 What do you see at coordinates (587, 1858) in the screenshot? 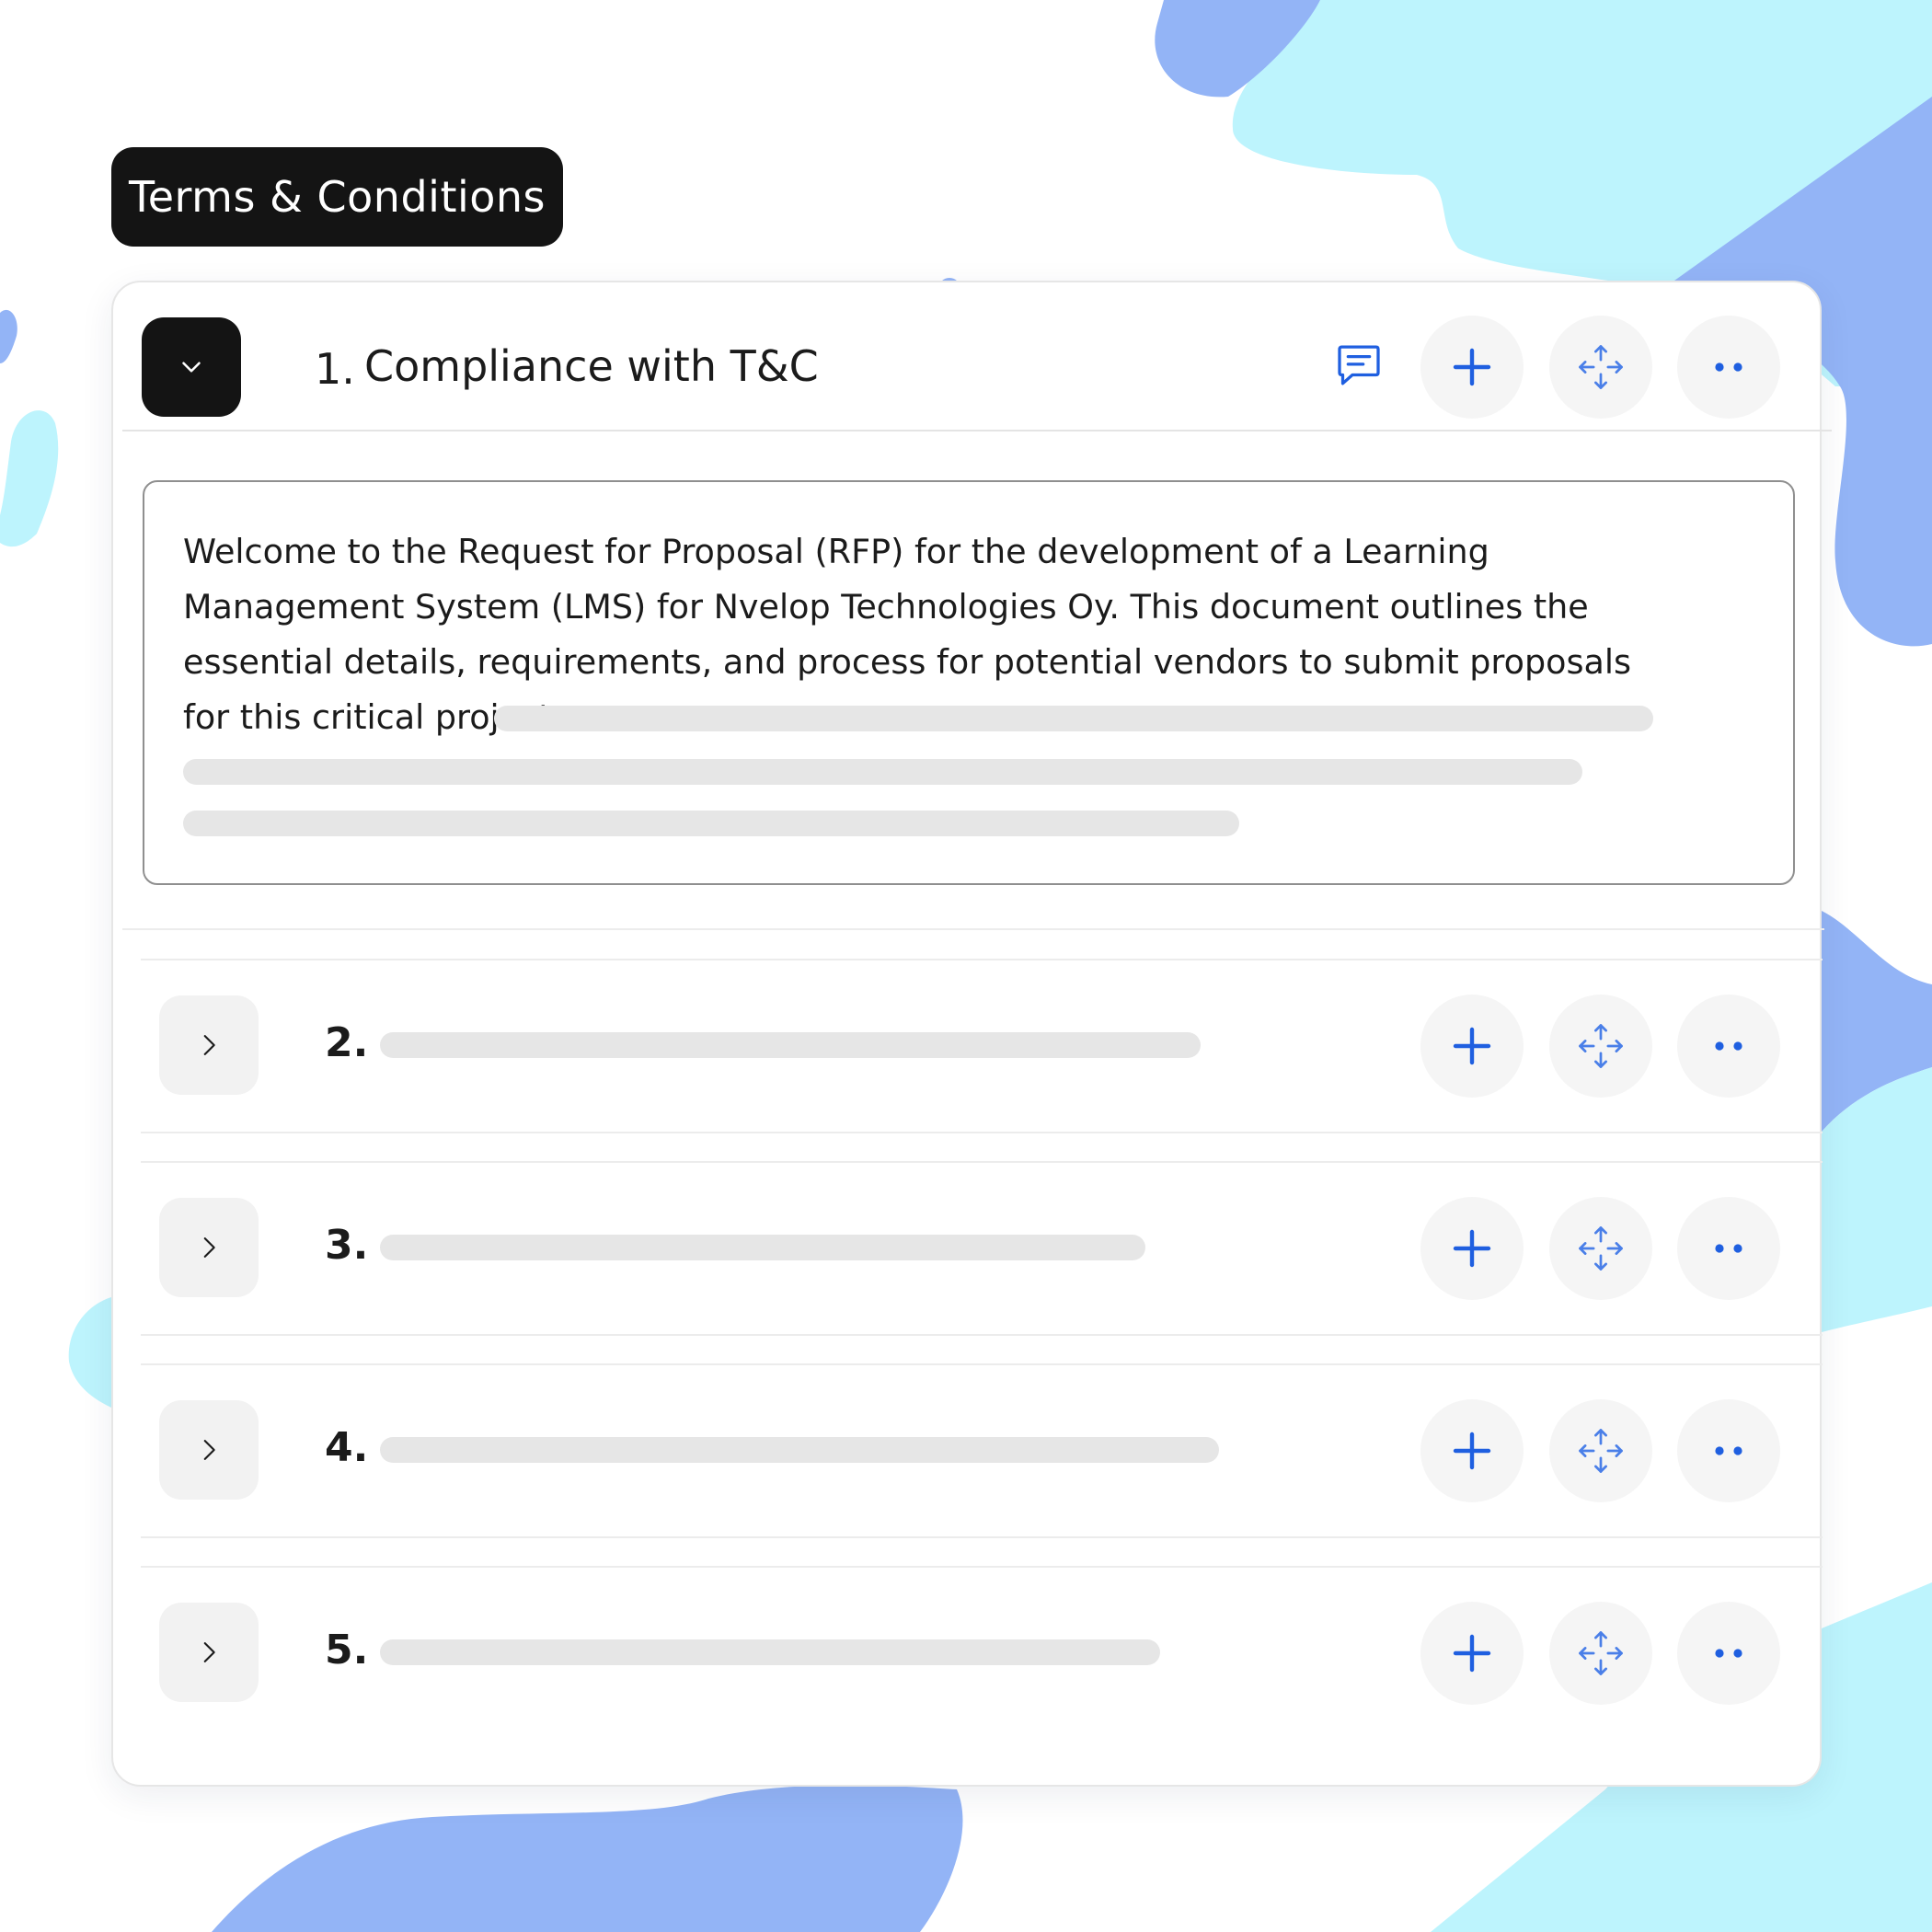
I see `blue-blob-bottom` at bounding box center [587, 1858].